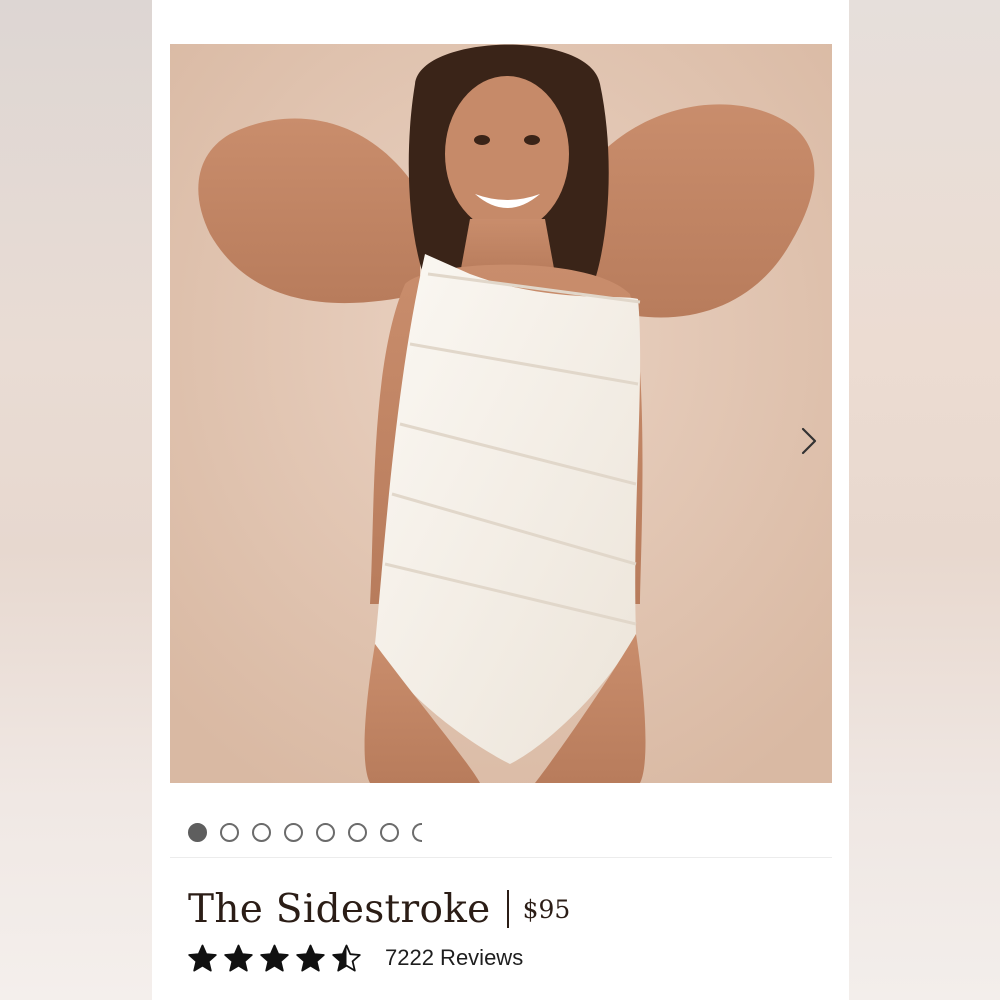  I want to click on product-title-row: The Sidestroke $95, so click(379, 909).